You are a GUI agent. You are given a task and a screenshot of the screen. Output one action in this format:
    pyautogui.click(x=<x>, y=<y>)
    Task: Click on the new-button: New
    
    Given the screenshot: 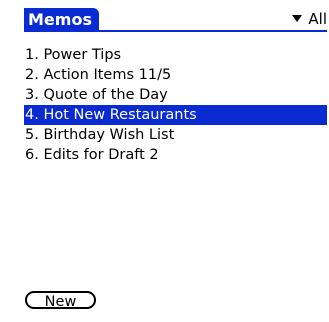 What is the action you would take?
    pyautogui.click(x=60, y=300)
    